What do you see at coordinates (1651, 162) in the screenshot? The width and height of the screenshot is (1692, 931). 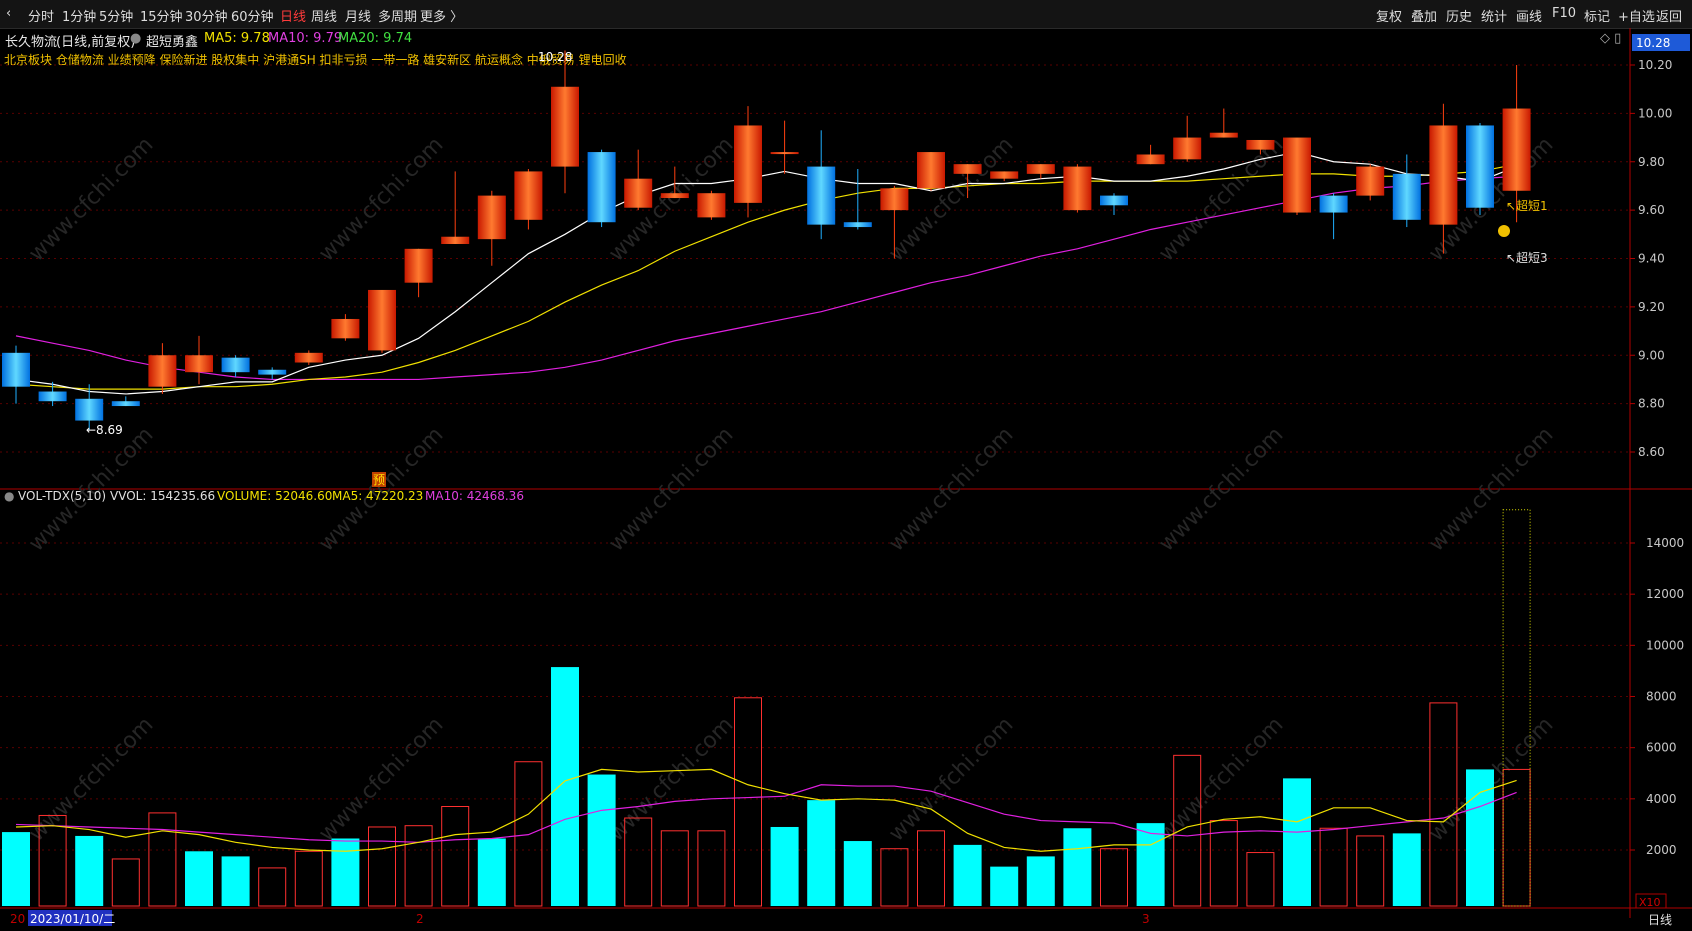 I see `price-tick-label: 9.80` at bounding box center [1651, 162].